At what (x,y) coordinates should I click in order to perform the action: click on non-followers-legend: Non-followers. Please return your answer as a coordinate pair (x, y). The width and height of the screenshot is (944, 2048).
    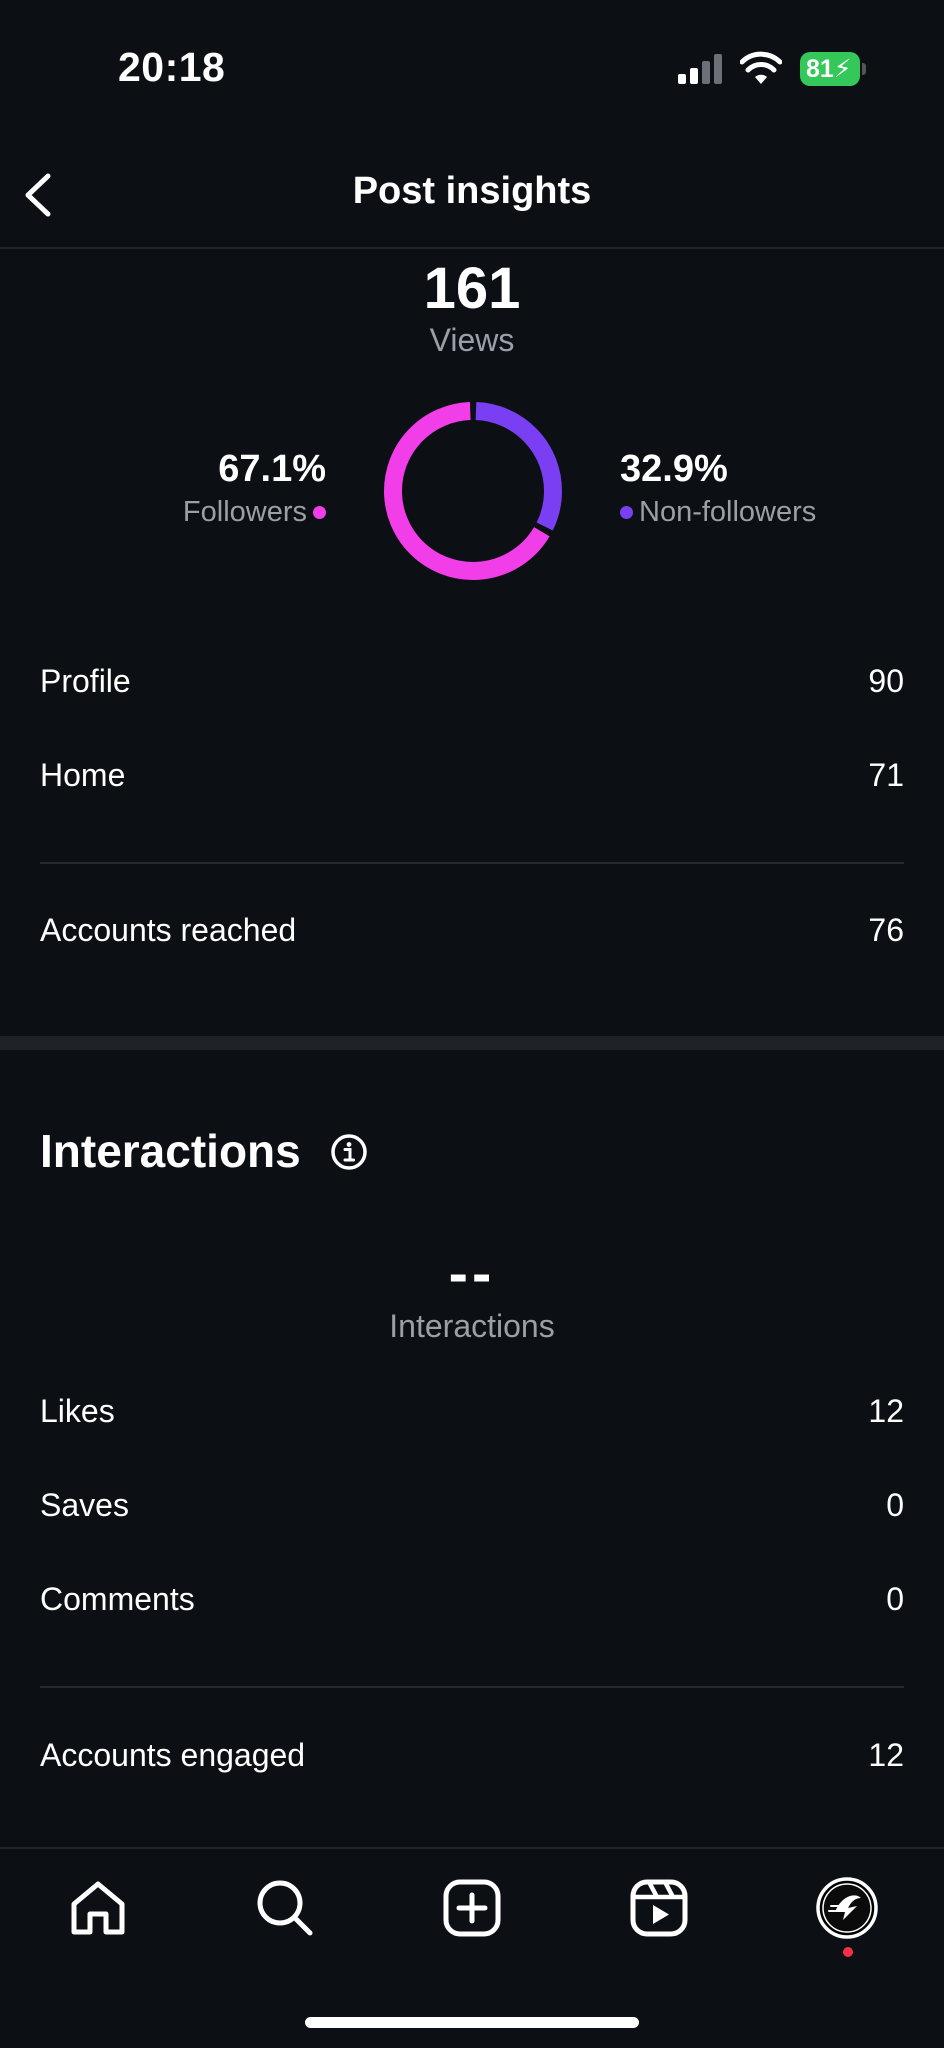
    Looking at the image, I should click on (718, 512).